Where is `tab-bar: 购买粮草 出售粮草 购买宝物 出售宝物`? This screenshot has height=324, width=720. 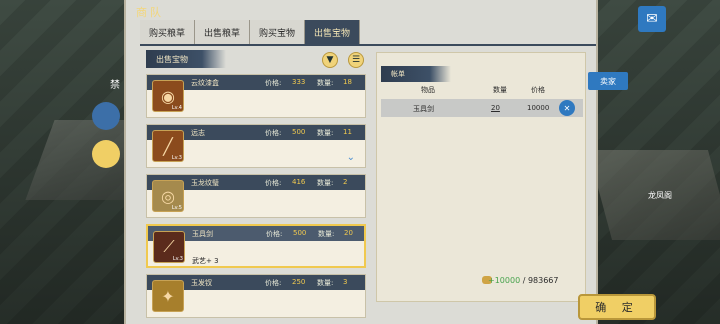 tab-bar: 购买粮草 出售粮草 购买宝物 出售宝物 is located at coordinates (250, 32).